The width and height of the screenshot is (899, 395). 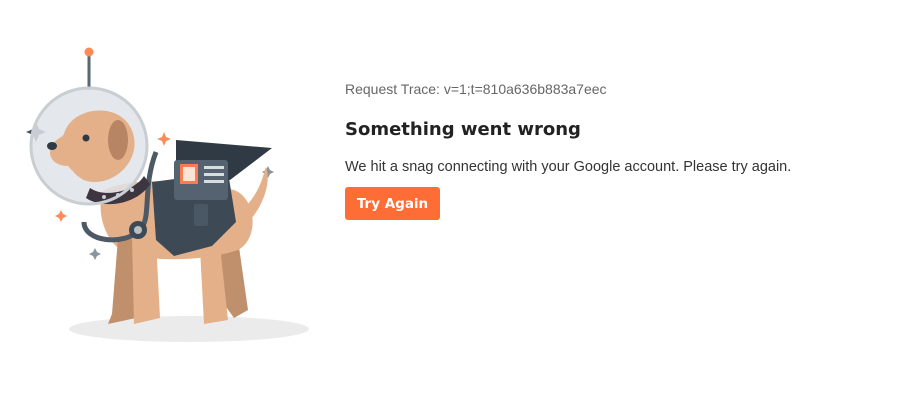 What do you see at coordinates (392, 203) in the screenshot?
I see `try-again-button: Try Again` at bounding box center [392, 203].